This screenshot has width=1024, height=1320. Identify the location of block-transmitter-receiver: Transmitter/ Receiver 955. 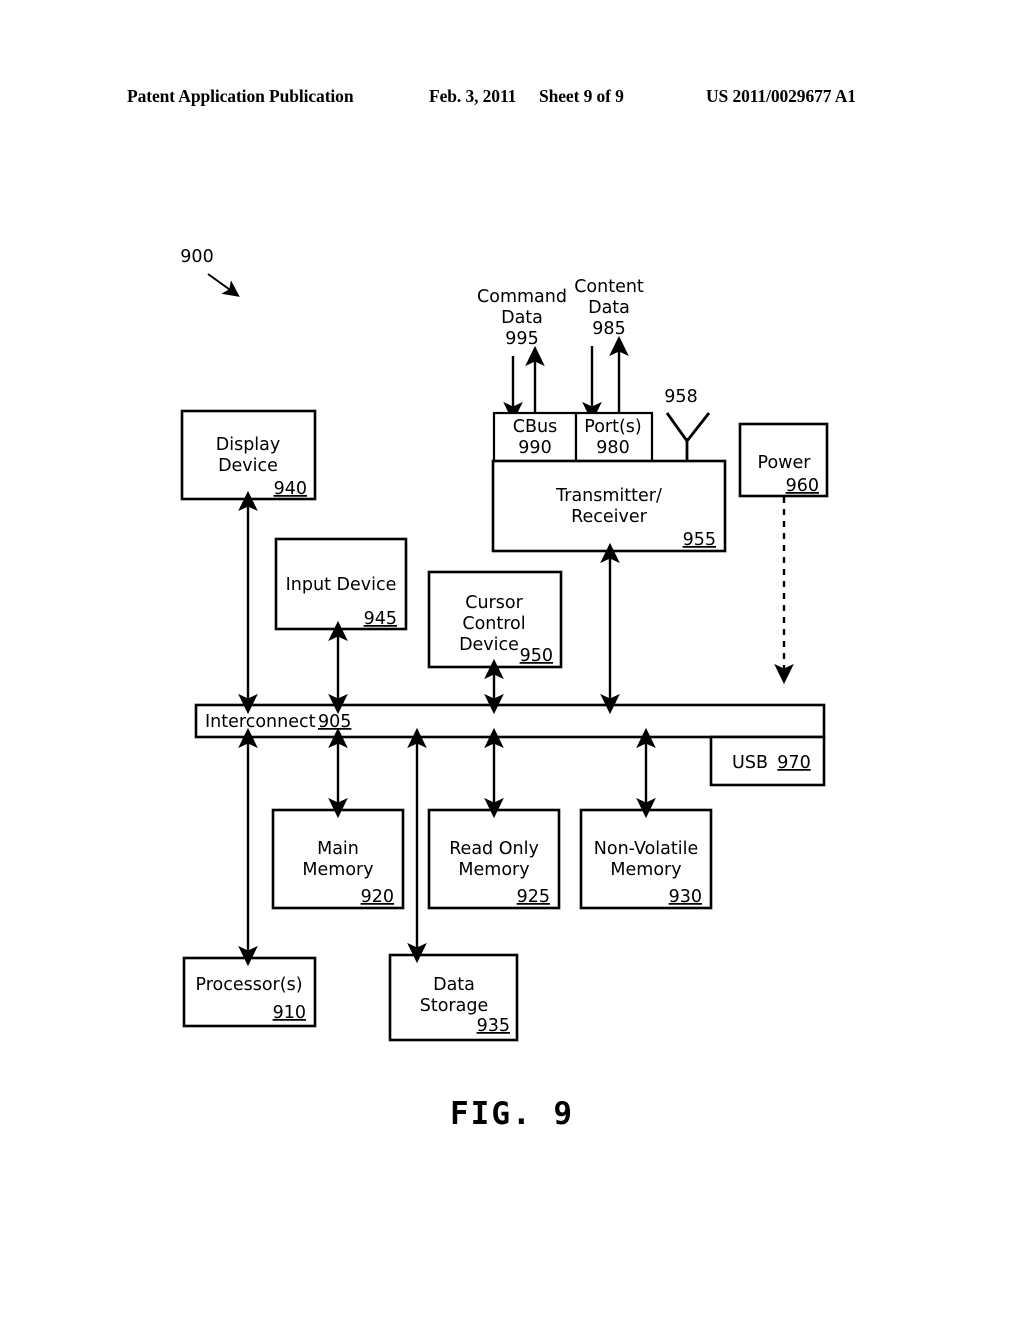
(609, 506).